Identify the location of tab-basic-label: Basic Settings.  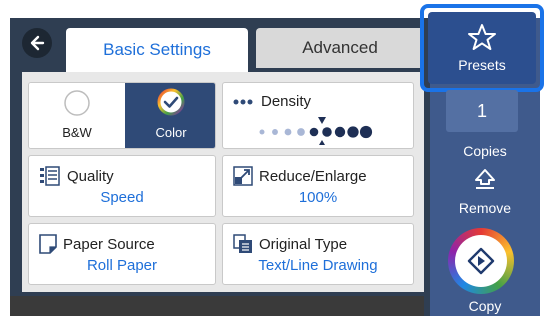
(157, 49).